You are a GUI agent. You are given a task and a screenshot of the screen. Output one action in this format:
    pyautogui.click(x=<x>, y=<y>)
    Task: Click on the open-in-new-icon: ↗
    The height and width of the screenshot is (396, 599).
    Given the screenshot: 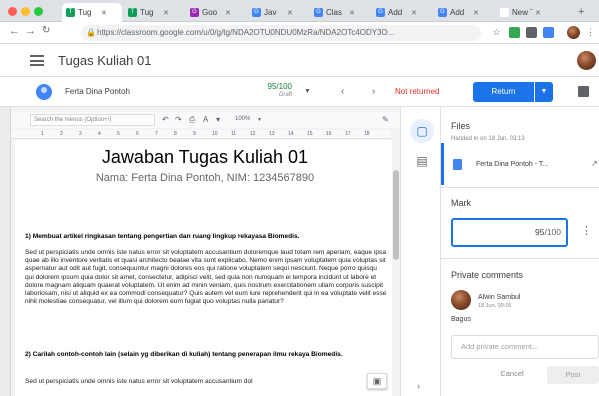 What is the action you would take?
    pyautogui.click(x=594, y=163)
    